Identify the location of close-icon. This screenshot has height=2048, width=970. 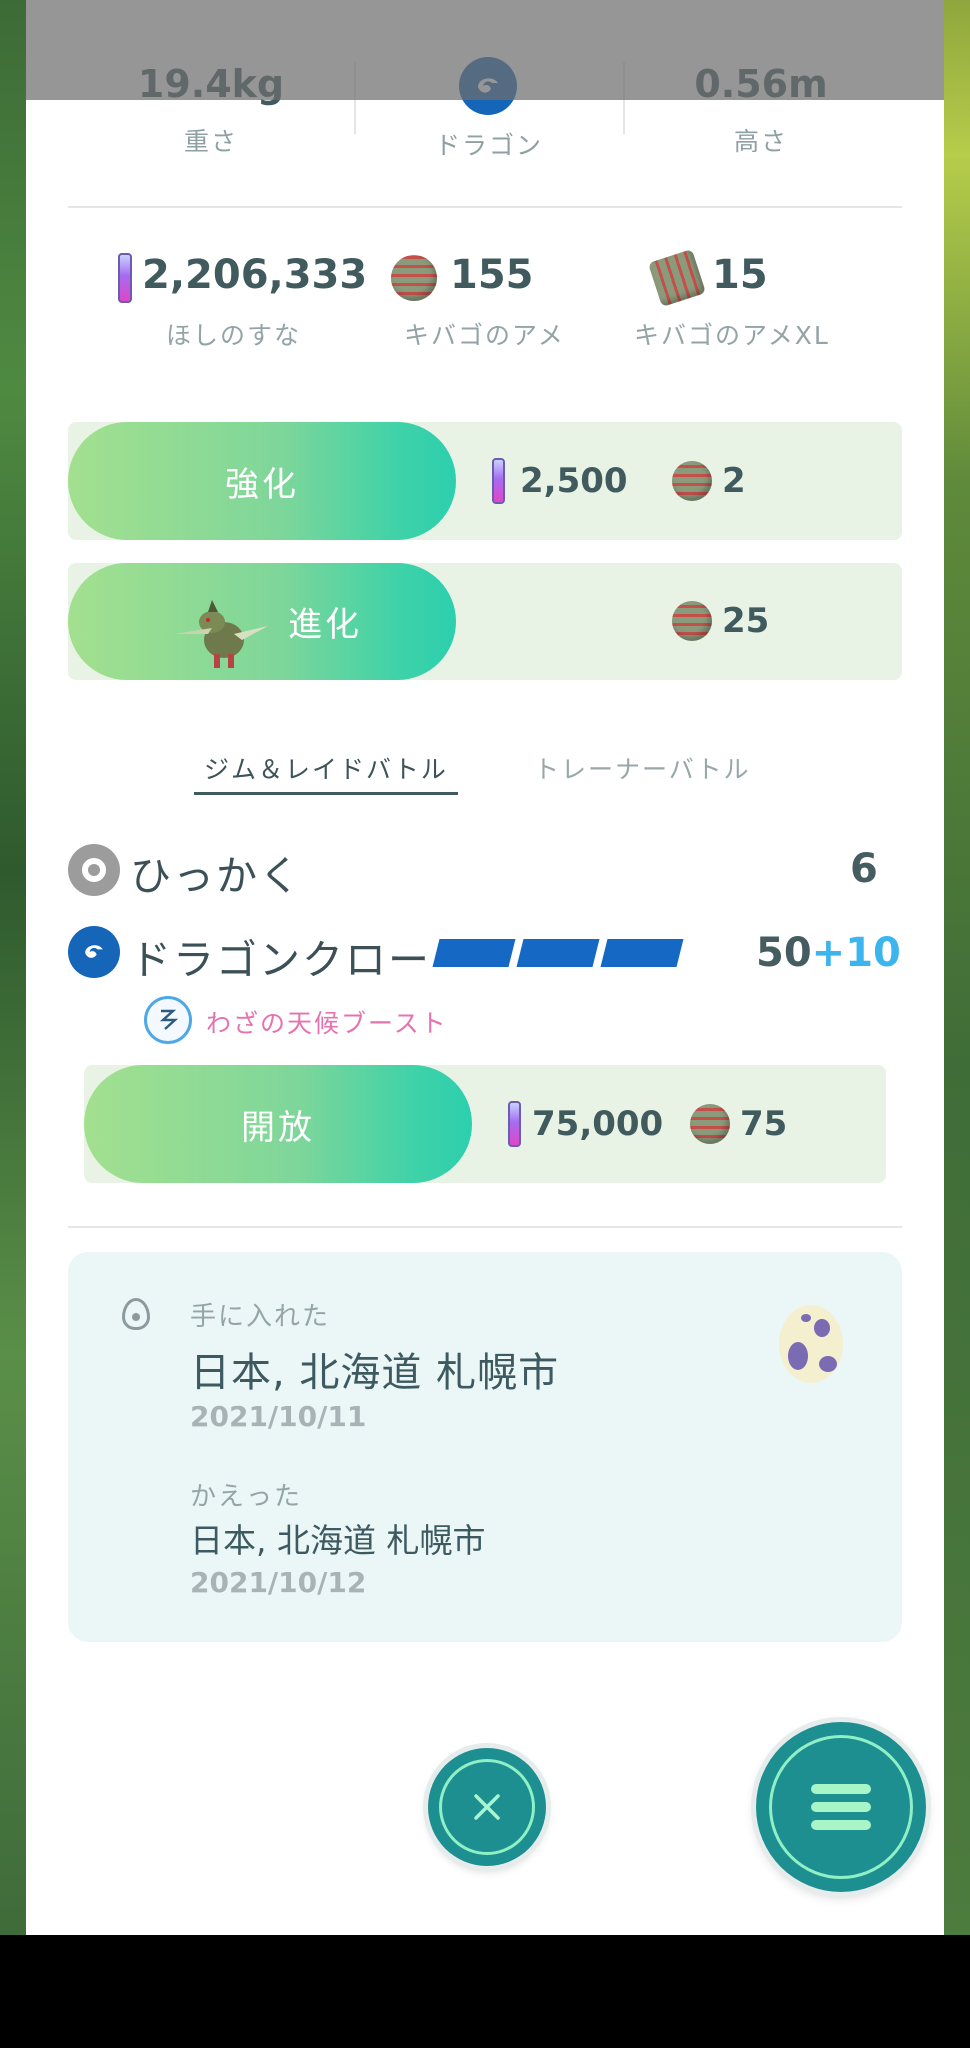
(487, 1807).